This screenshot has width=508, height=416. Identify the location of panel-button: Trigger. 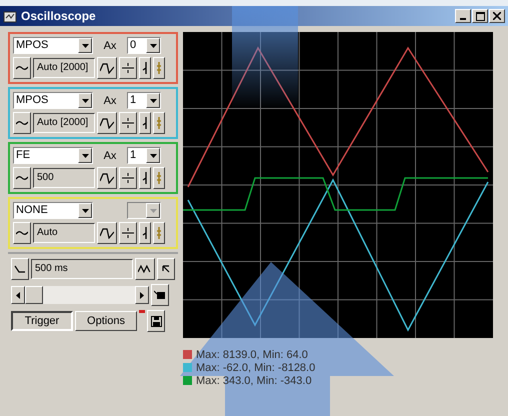
(42, 321).